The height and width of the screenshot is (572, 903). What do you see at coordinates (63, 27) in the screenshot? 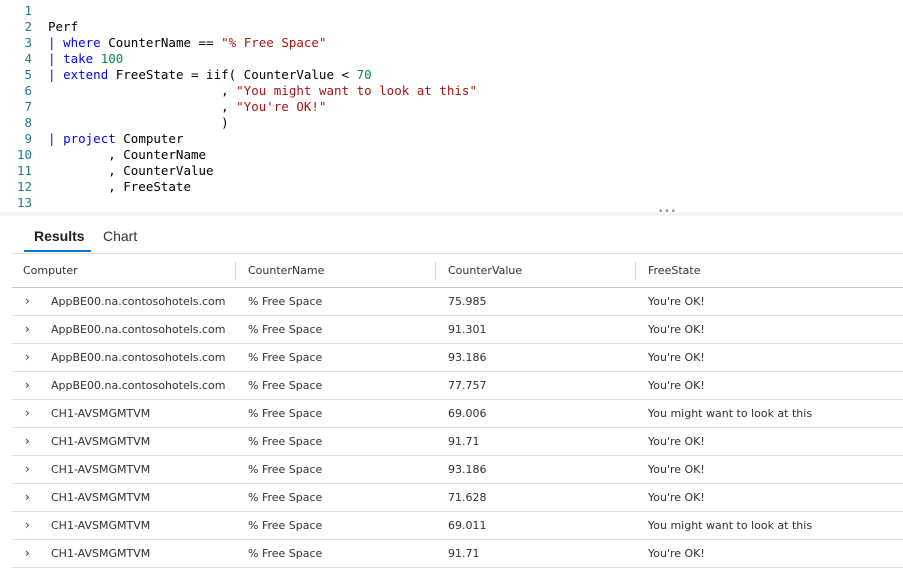
I see `code-text: Perf` at bounding box center [63, 27].